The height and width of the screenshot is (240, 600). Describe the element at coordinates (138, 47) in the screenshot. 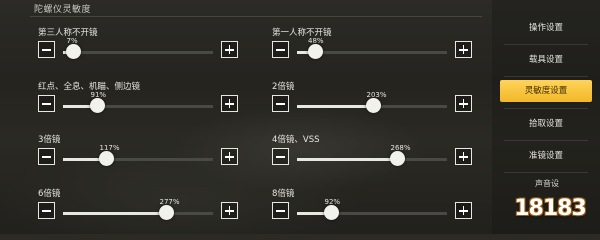

I see `setting-third-person-no-scope: 第三人称不开镜 7%` at that location.